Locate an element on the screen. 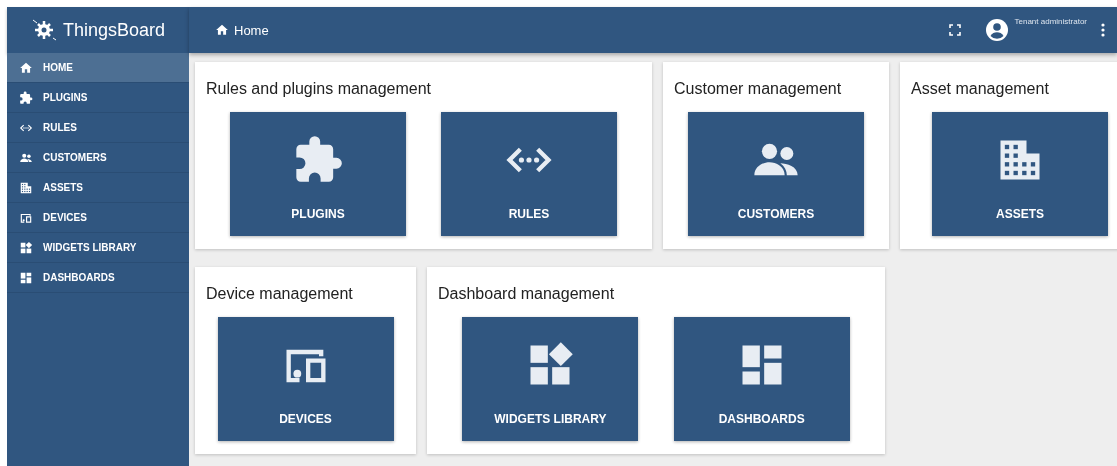  nav-tile: PLUGINS is located at coordinates (318, 174).